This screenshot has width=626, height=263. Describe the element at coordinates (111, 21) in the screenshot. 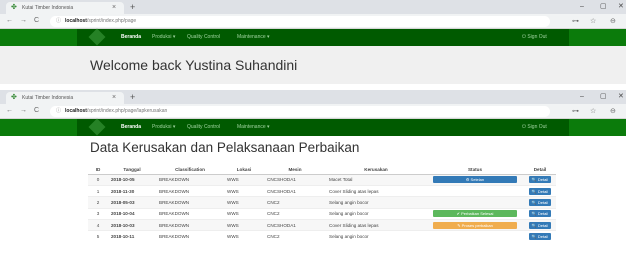

I see `url-path: /sprint/index.php/page` at that location.